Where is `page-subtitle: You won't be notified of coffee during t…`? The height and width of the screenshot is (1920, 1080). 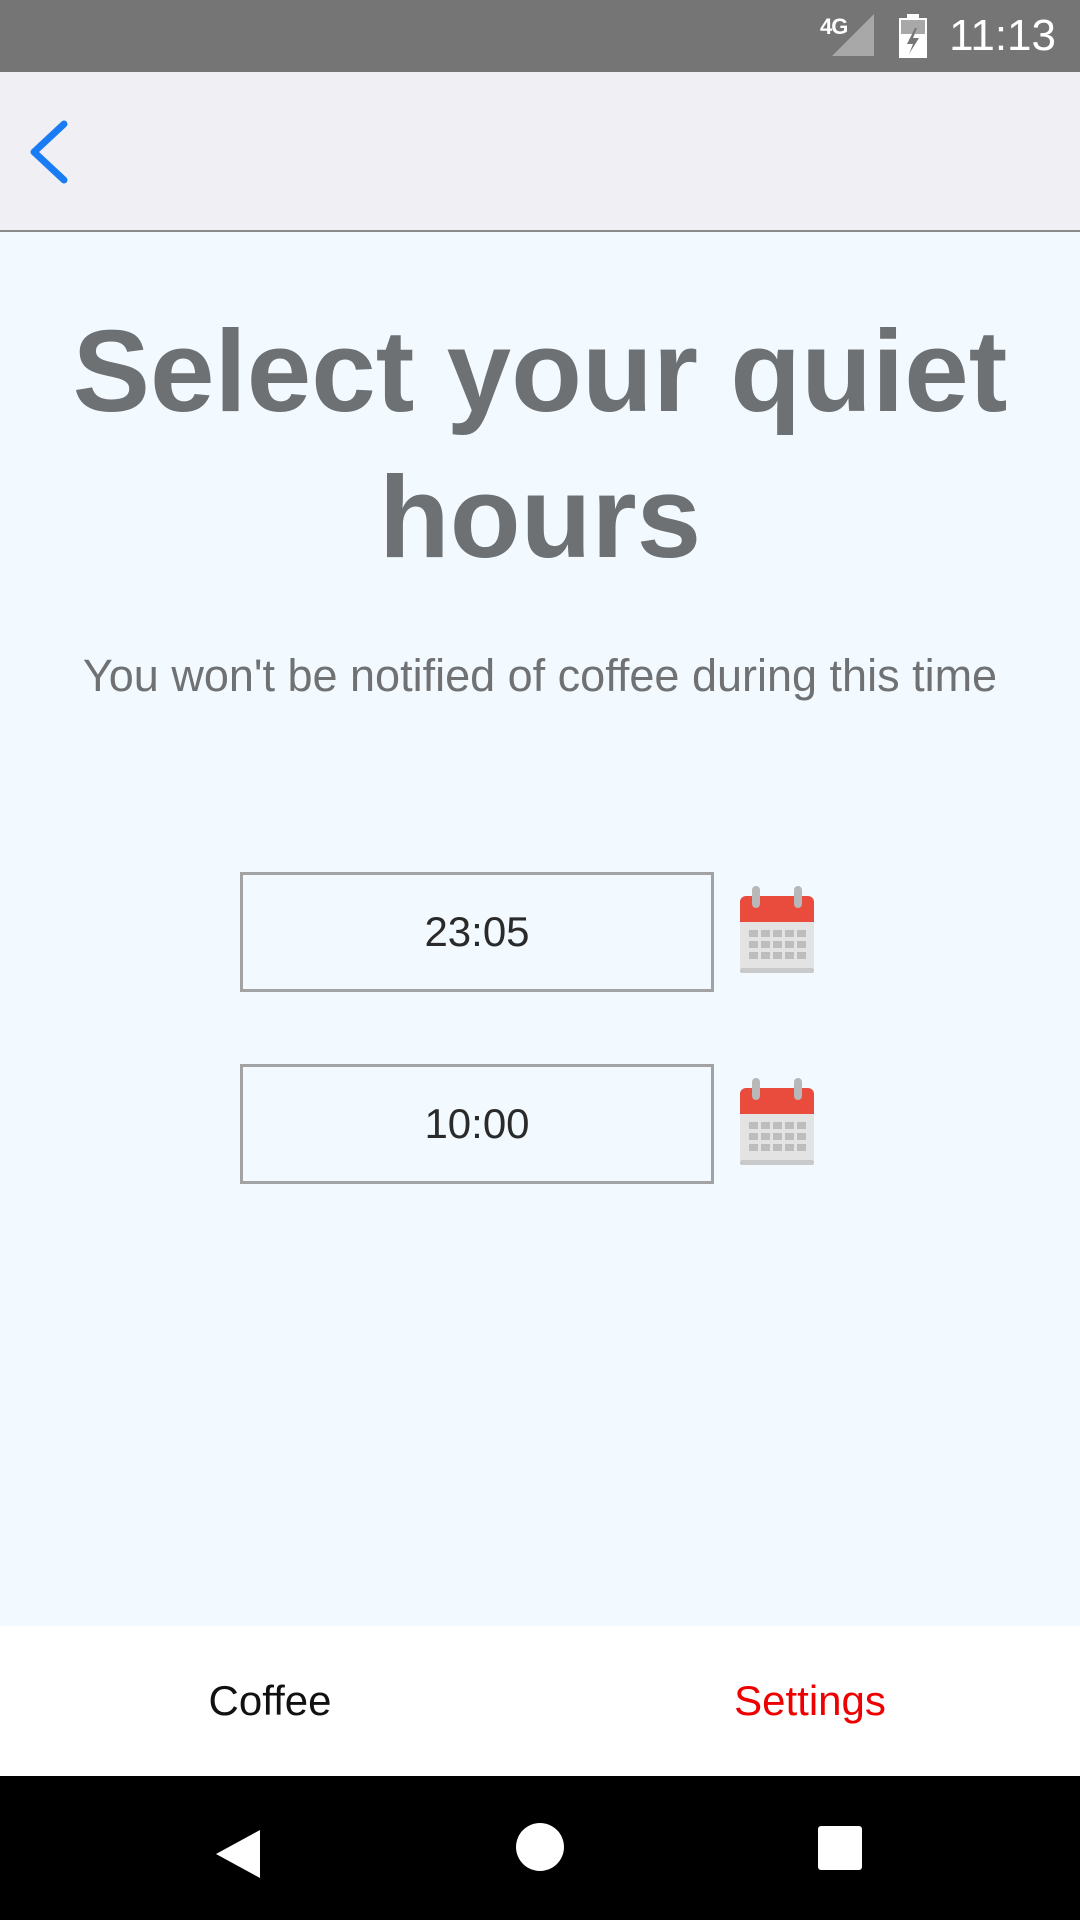 page-subtitle: You won't be notified of coffee during t… is located at coordinates (540, 675).